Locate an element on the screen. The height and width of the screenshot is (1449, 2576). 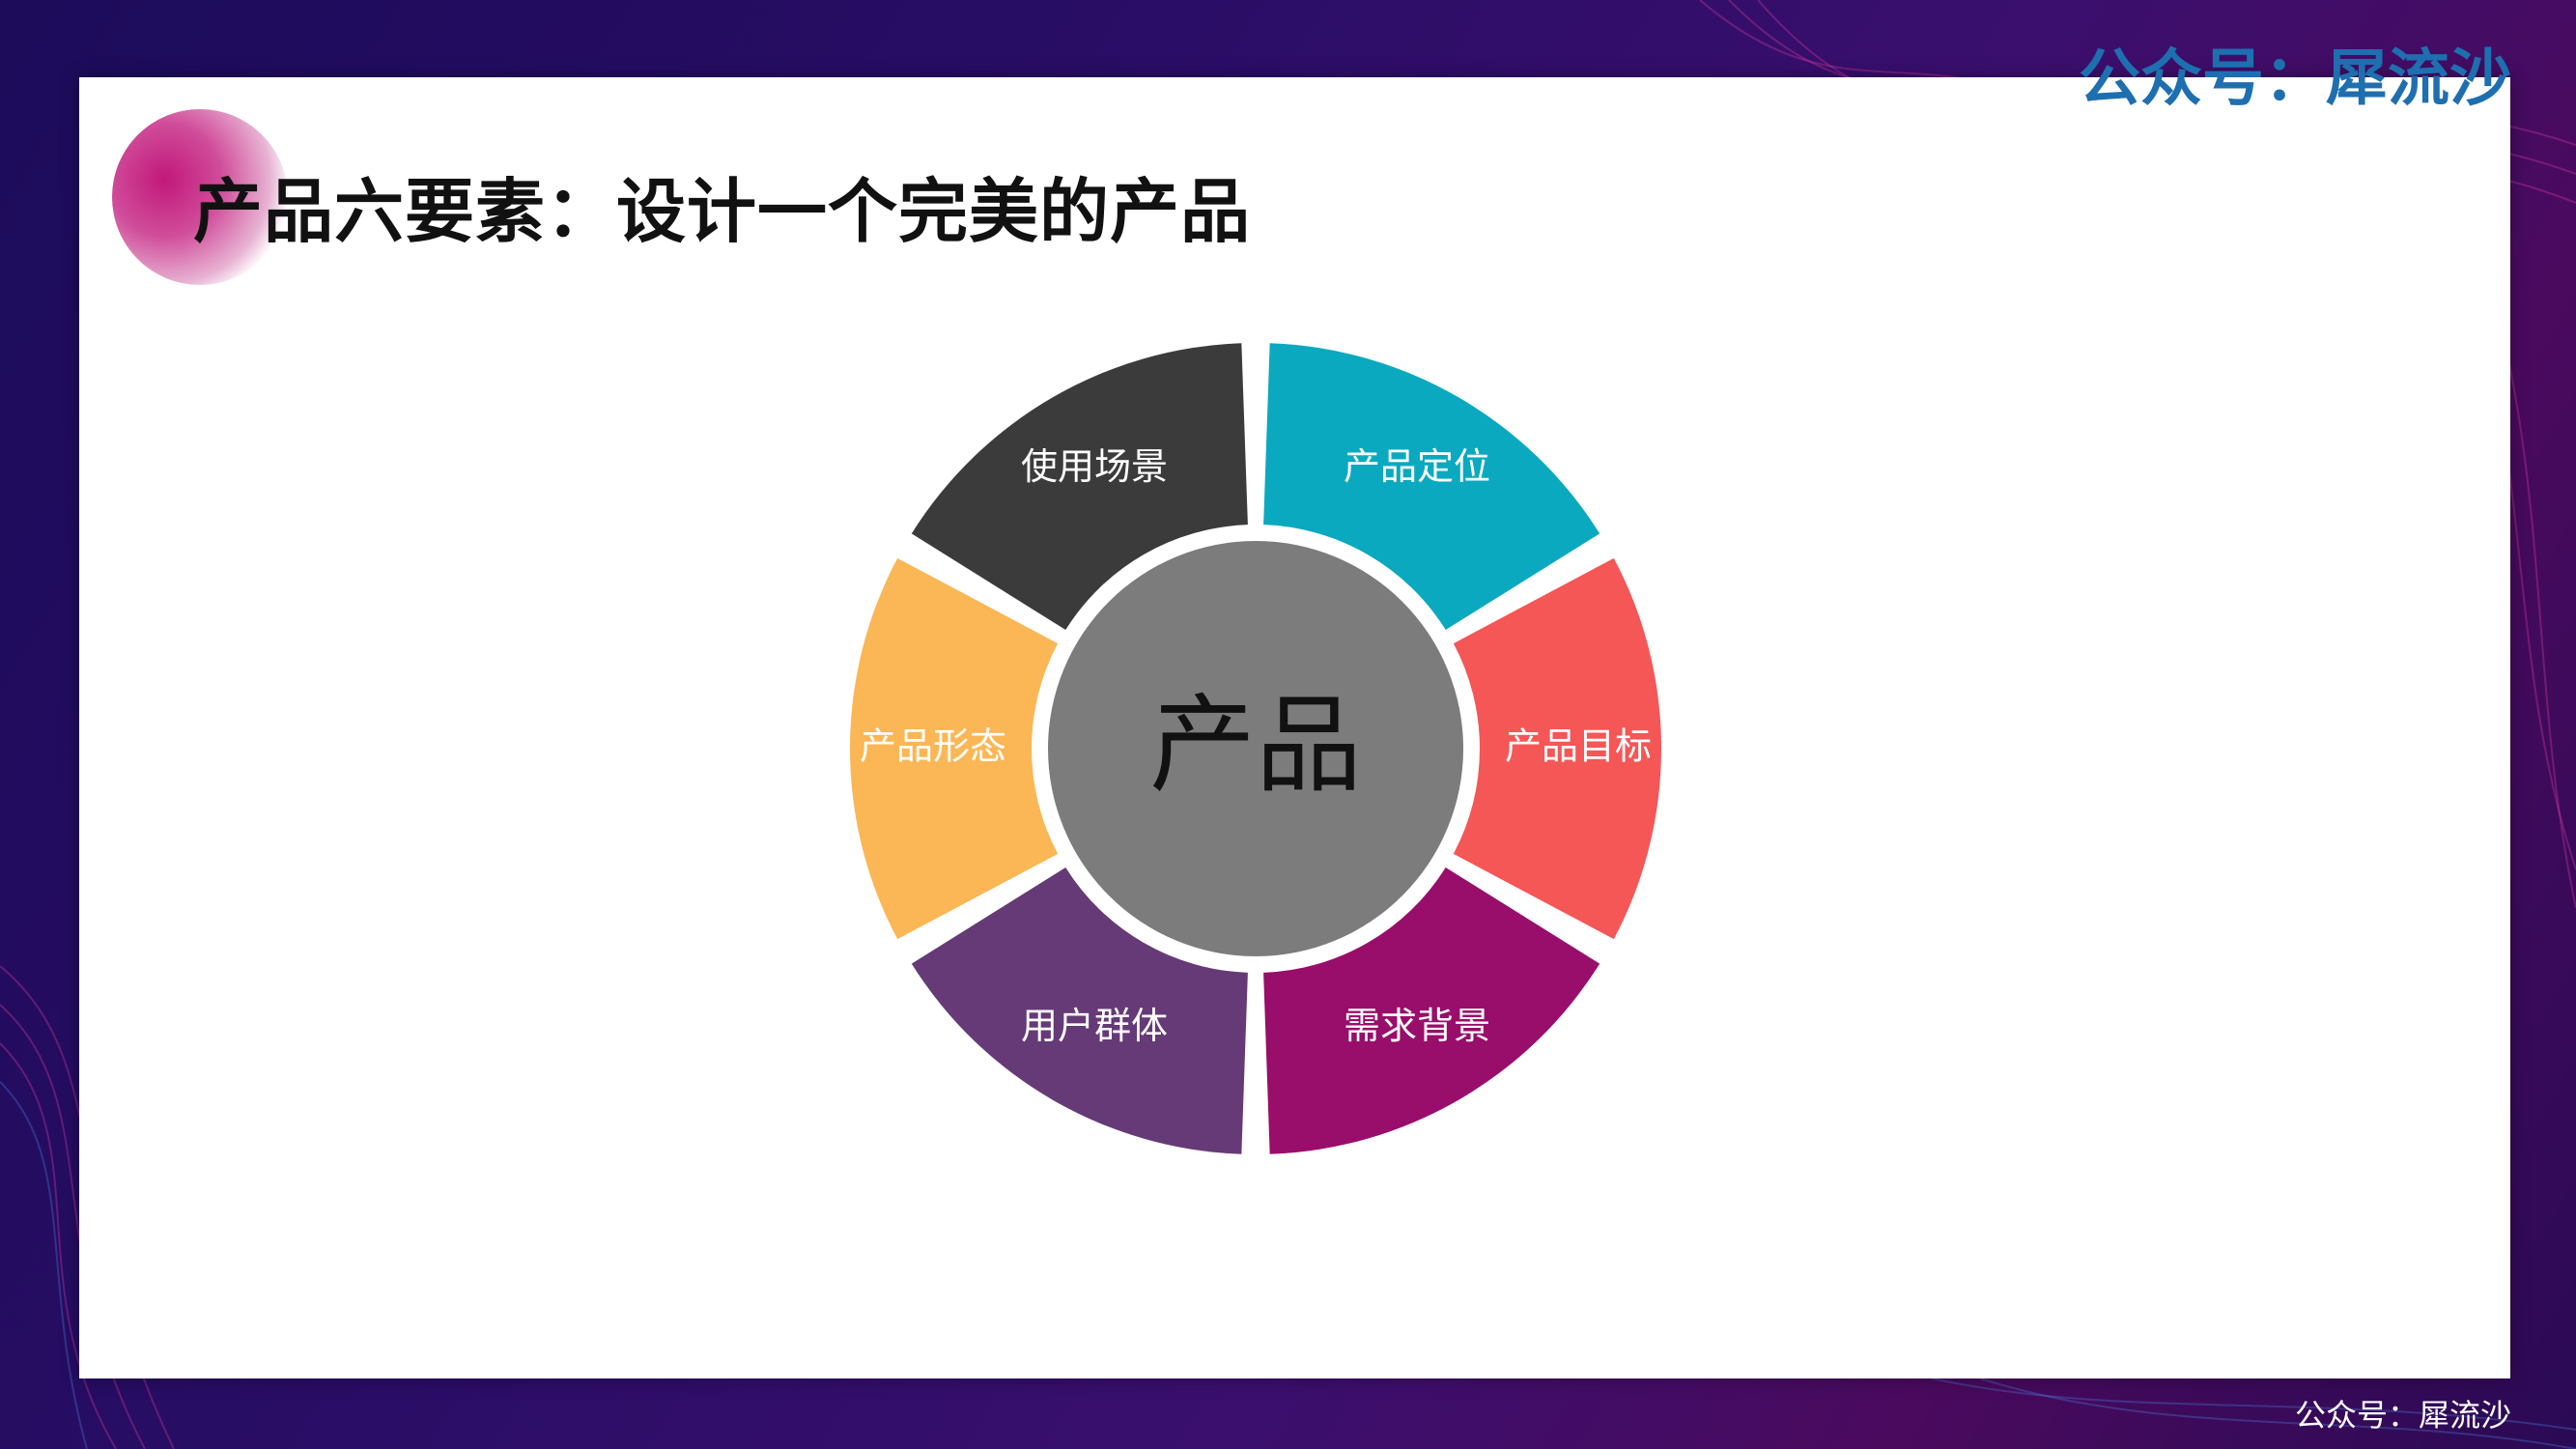
segment-label-scenario: 使用场景 is located at coordinates (1094, 466).